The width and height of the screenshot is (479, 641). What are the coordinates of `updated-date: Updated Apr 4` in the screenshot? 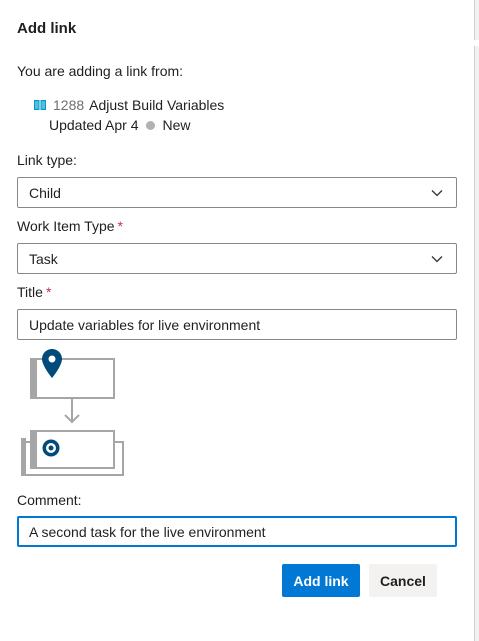 It's located at (94, 125).